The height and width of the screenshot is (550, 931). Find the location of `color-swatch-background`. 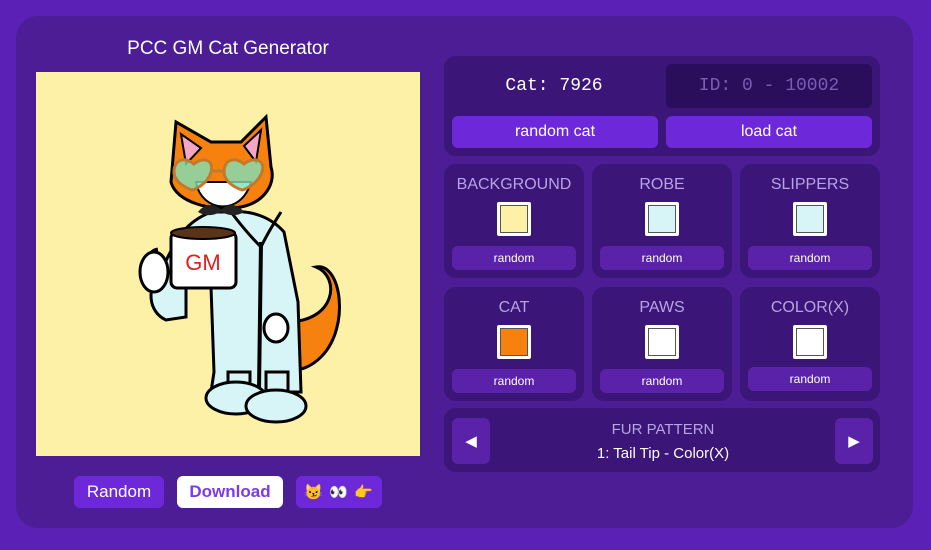

color-swatch-background is located at coordinates (514, 219).